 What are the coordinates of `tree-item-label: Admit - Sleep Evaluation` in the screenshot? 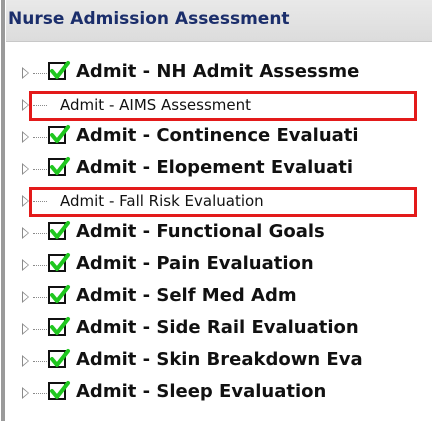 It's located at (201, 391).